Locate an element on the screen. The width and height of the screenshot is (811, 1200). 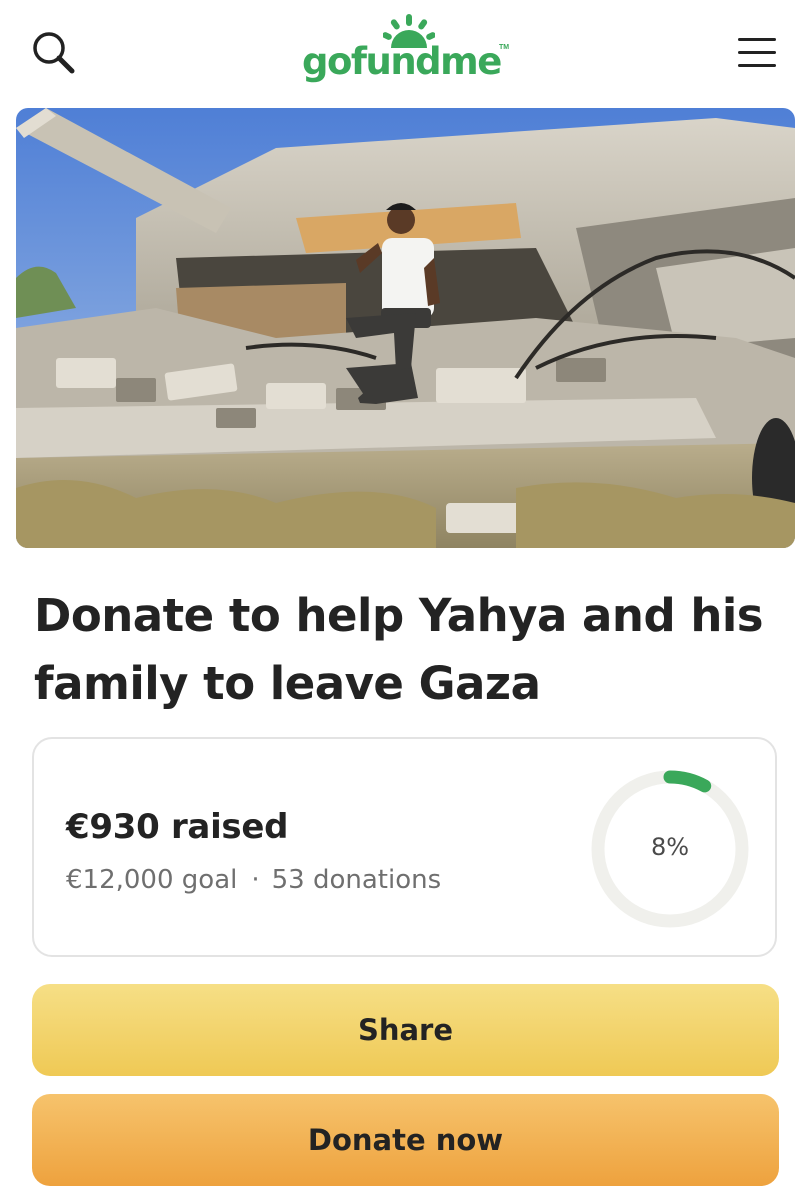
search-button is located at coordinates (54, 54).